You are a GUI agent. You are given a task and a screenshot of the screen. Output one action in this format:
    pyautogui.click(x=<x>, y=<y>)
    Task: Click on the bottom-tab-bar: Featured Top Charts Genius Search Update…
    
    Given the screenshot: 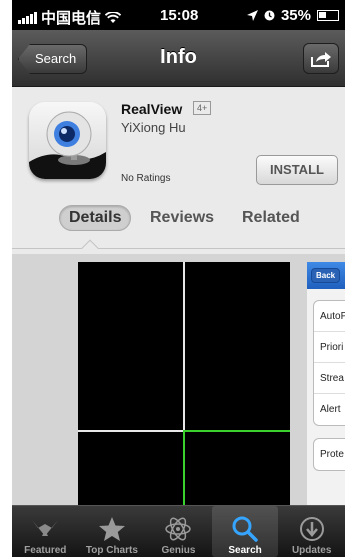 What is the action you would take?
    pyautogui.click(x=178, y=531)
    